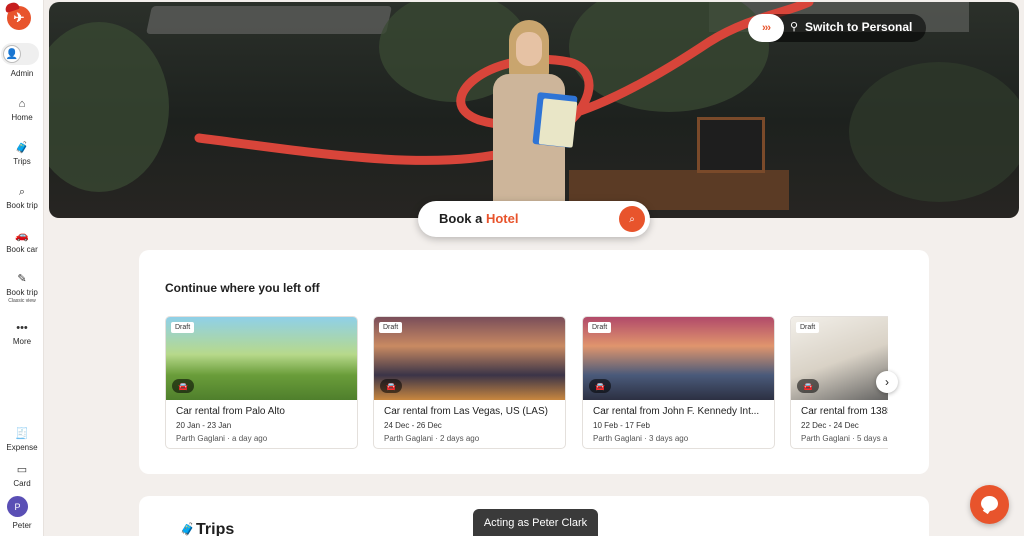  Describe the element at coordinates (22, 301) in the screenshot. I see `sidebar-item-sublabel: Classic view` at that location.